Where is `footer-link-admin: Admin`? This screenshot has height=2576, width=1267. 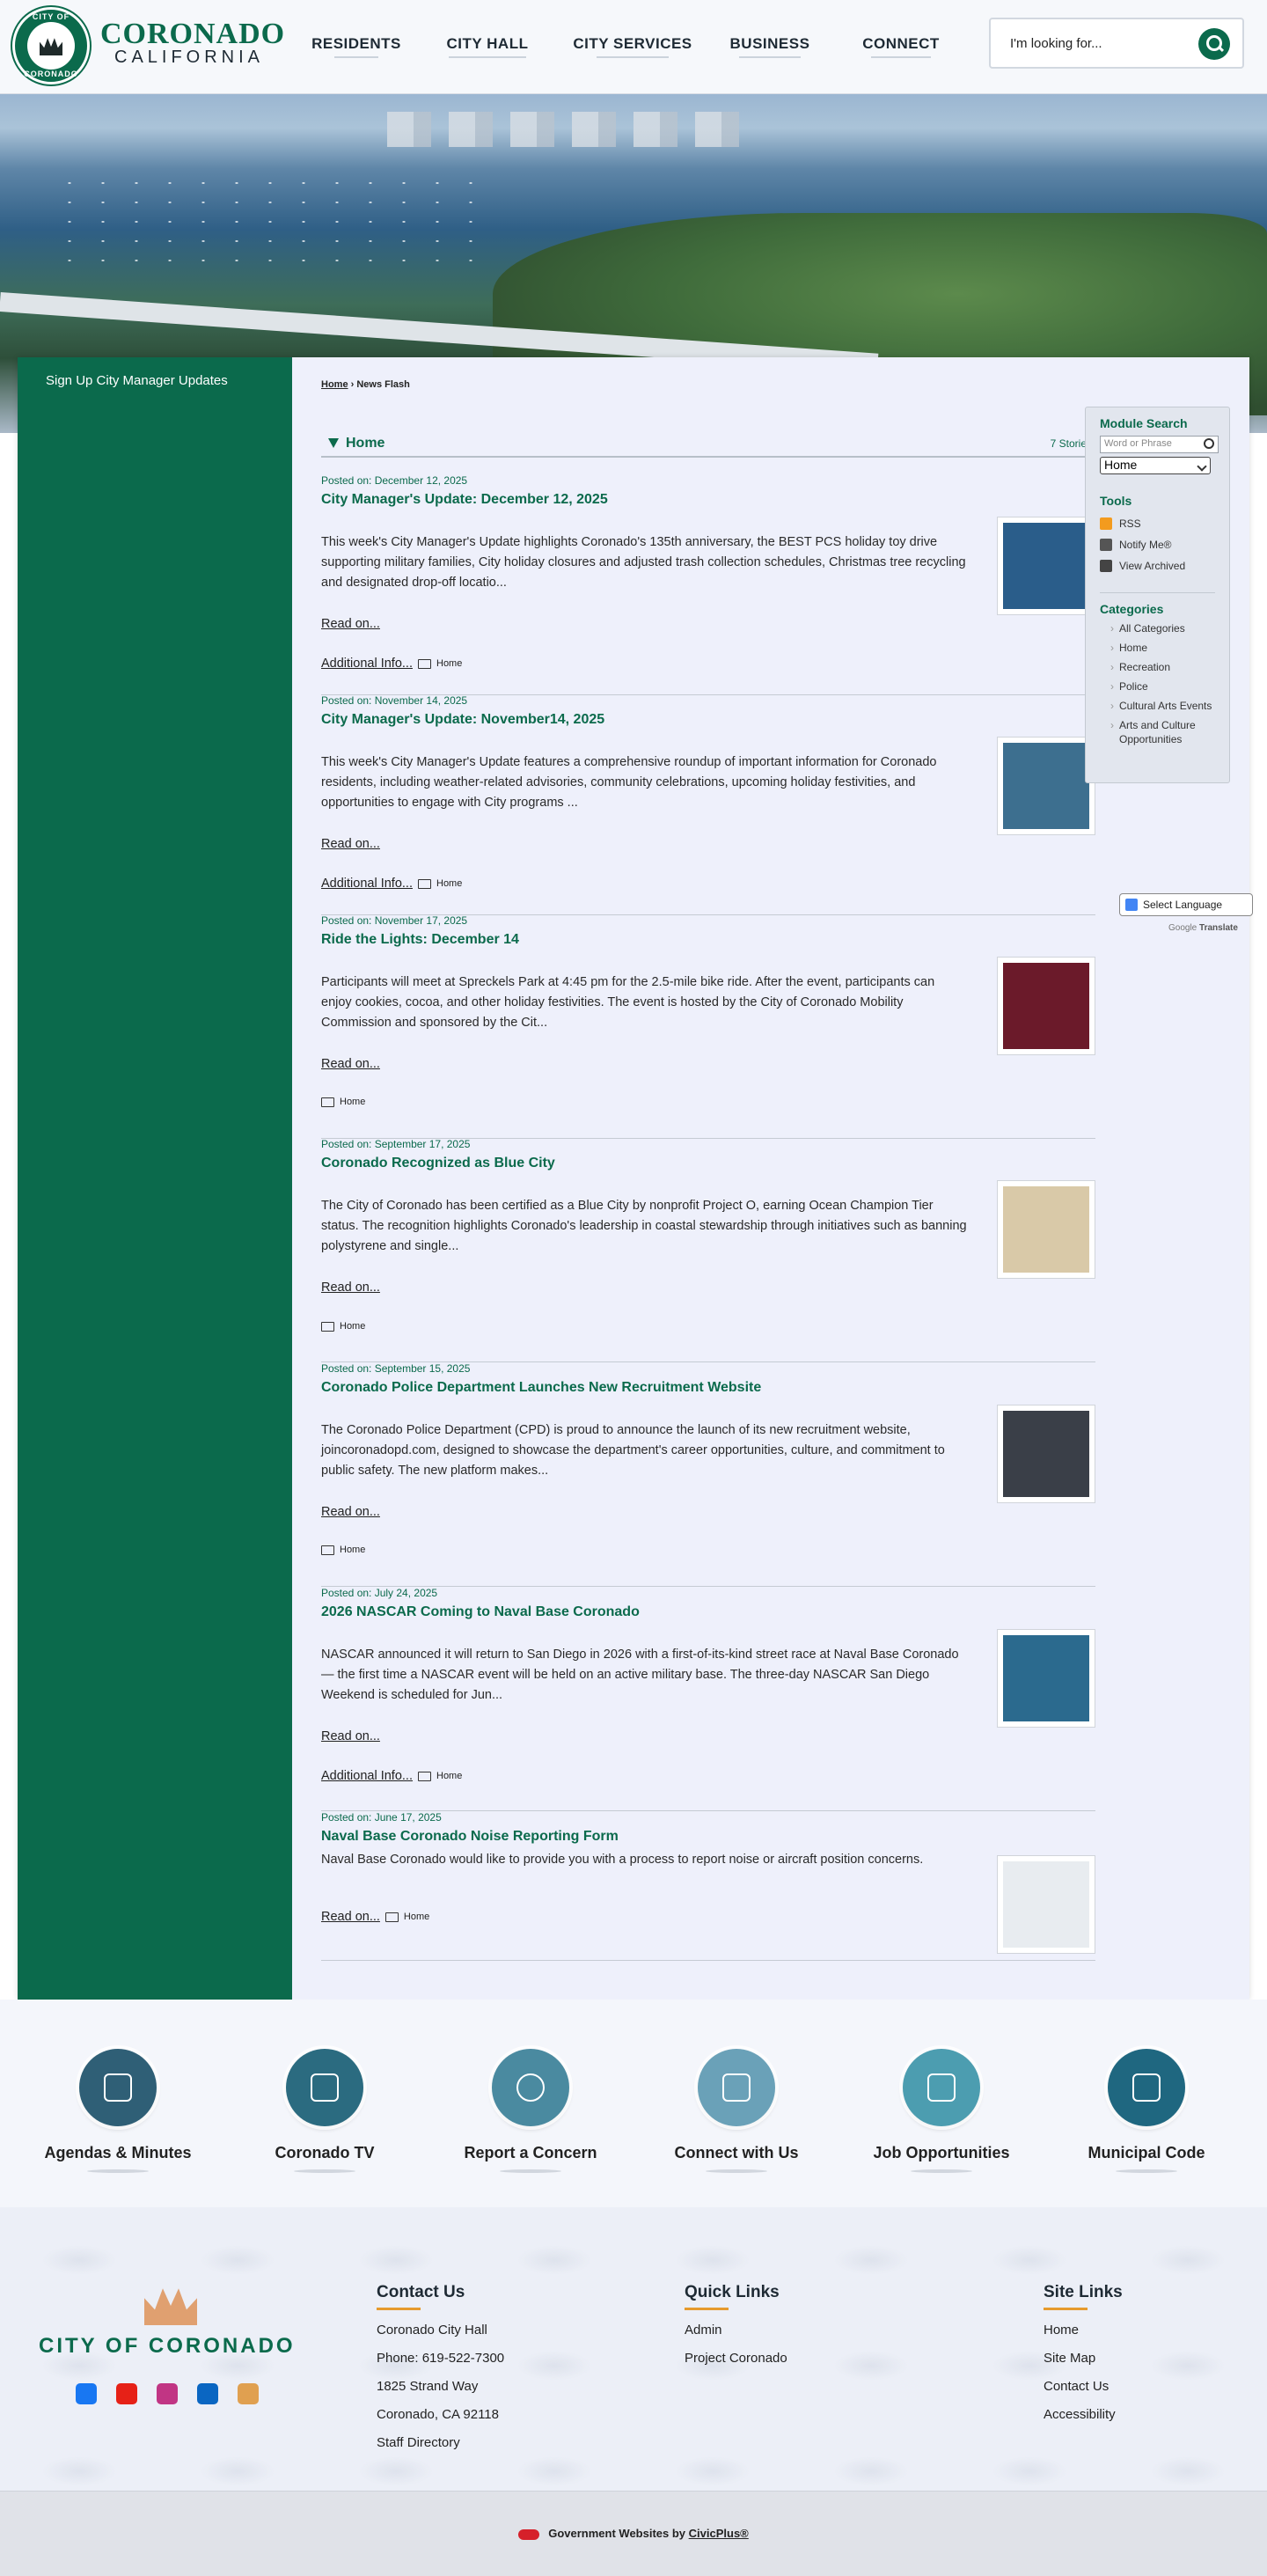 footer-link-admin: Admin is located at coordinates (736, 2337).